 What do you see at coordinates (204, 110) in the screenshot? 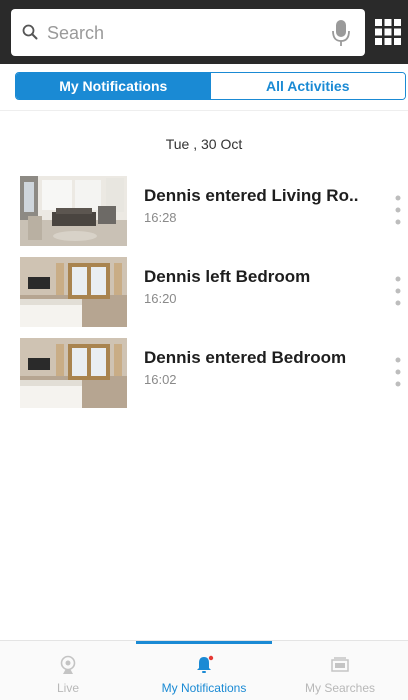
I see `divider` at bounding box center [204, 110].